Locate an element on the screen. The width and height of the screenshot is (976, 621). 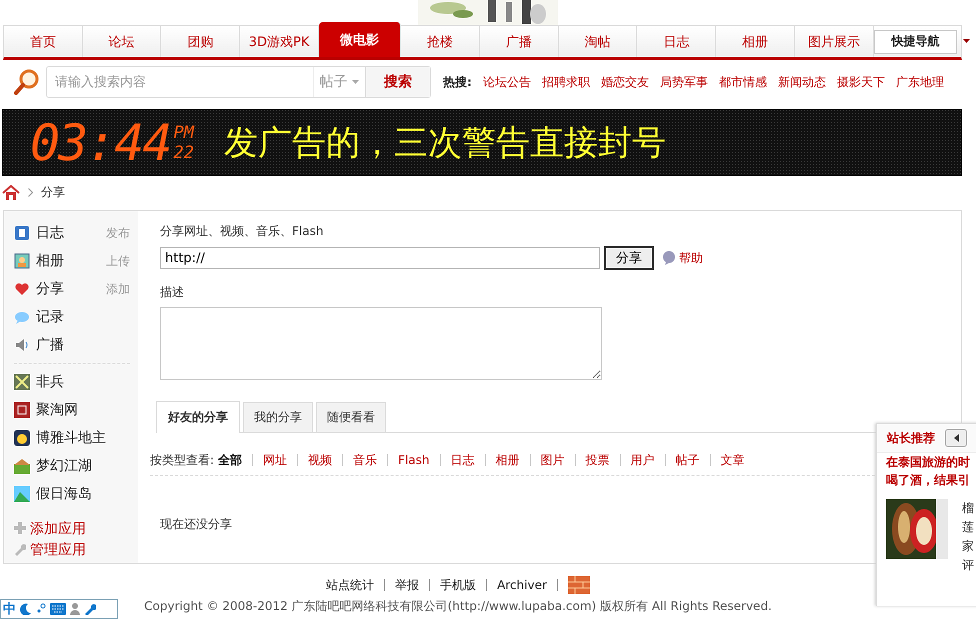
sidebar-link: 非兵 is located at coordinates (50, 382).